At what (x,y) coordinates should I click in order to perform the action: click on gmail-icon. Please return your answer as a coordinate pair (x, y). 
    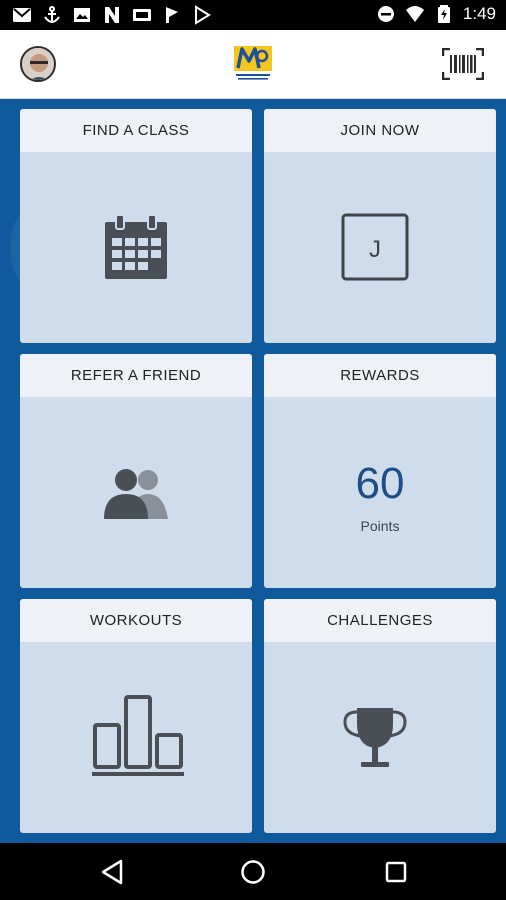
    Looking at the image, I should click on (22, 15).